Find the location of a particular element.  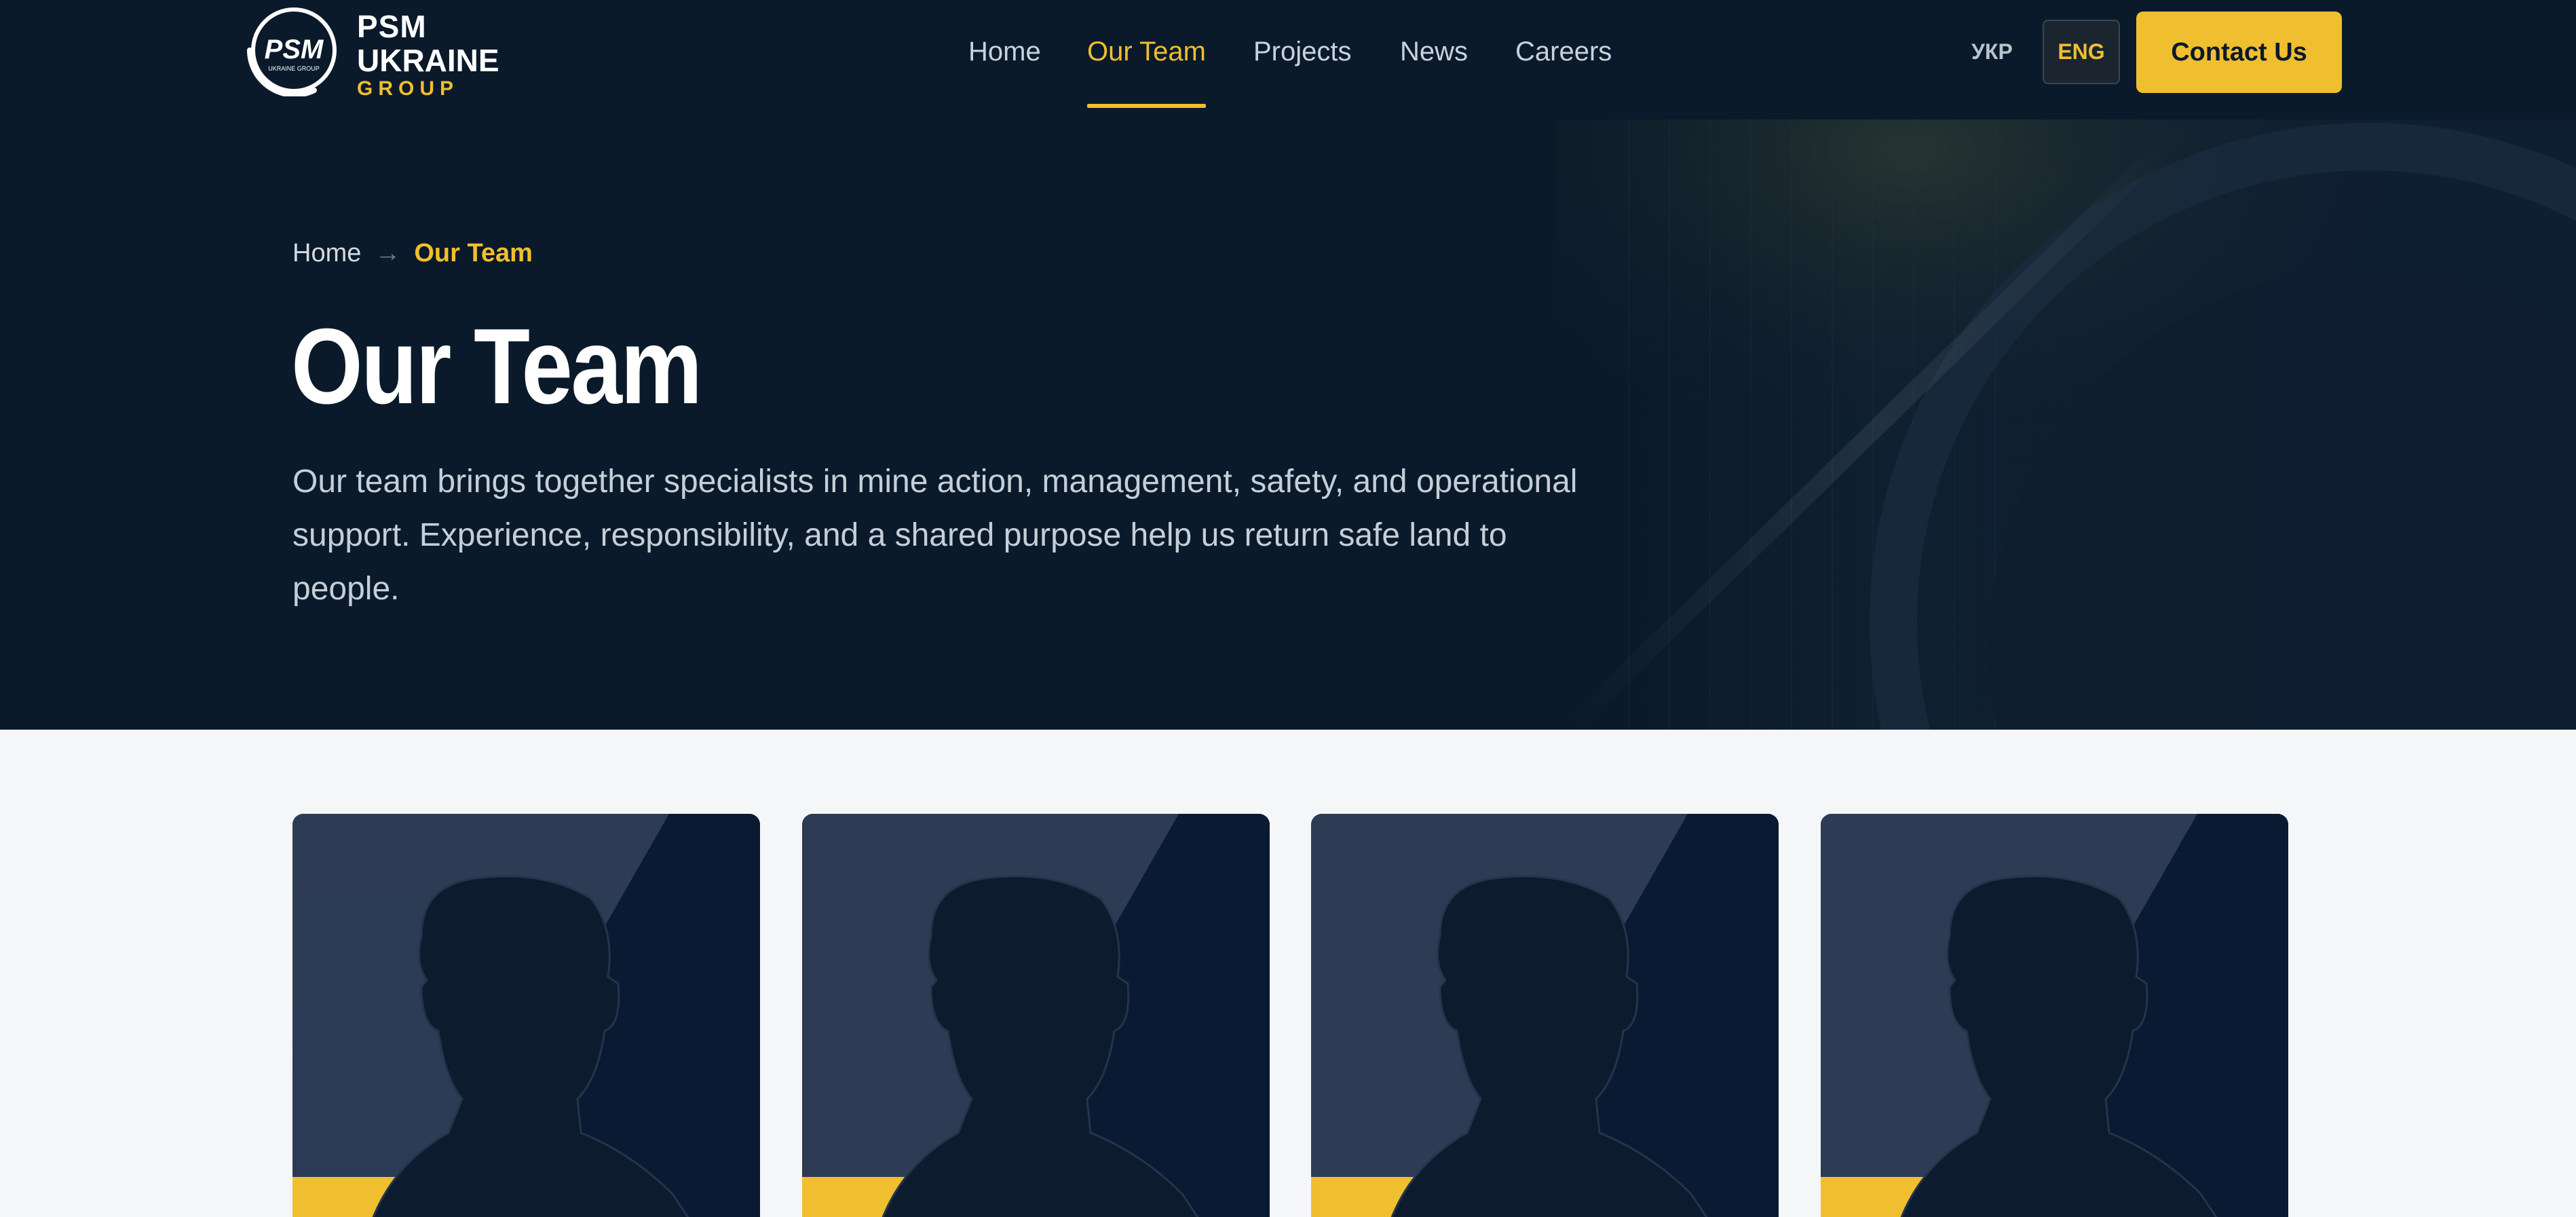

contact-us-button: Contact Us is located at coordinates (2239, 52).